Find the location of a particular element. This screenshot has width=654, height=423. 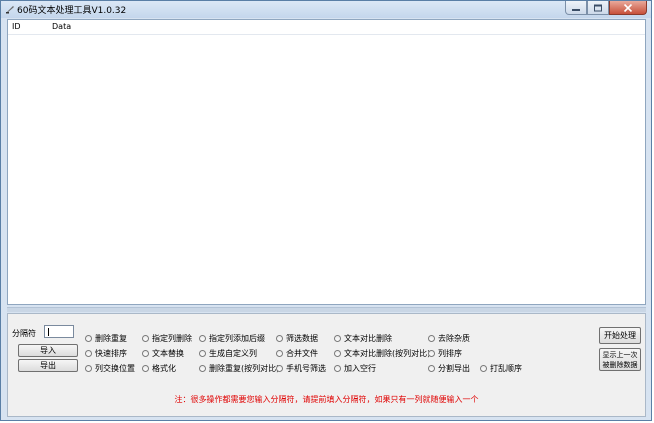

option-label: 手机号筛选 is located at coordinates (306, 368).